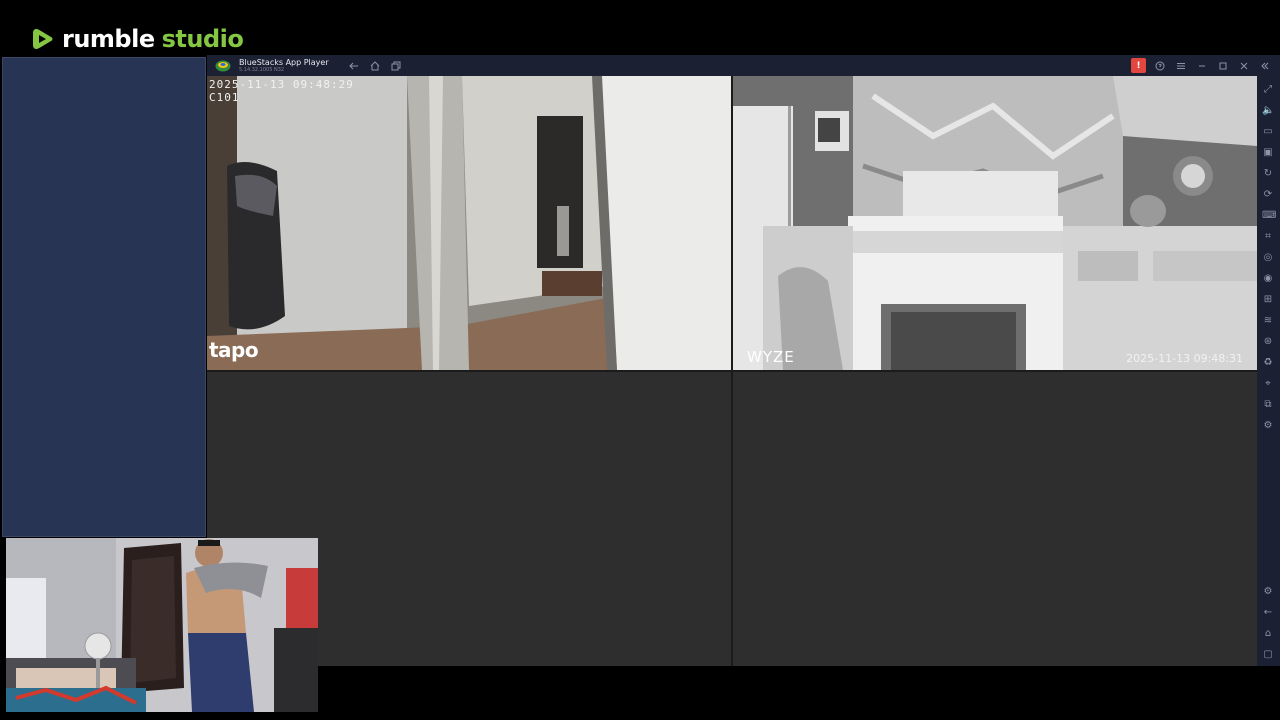 Image resolution: width=1280 pixels, height=720 pixels. What do you see at coordinates (1268, 300) in the screenshot?
I see `install-apk-icon: ⊞` at bounding box center [1268, 300].